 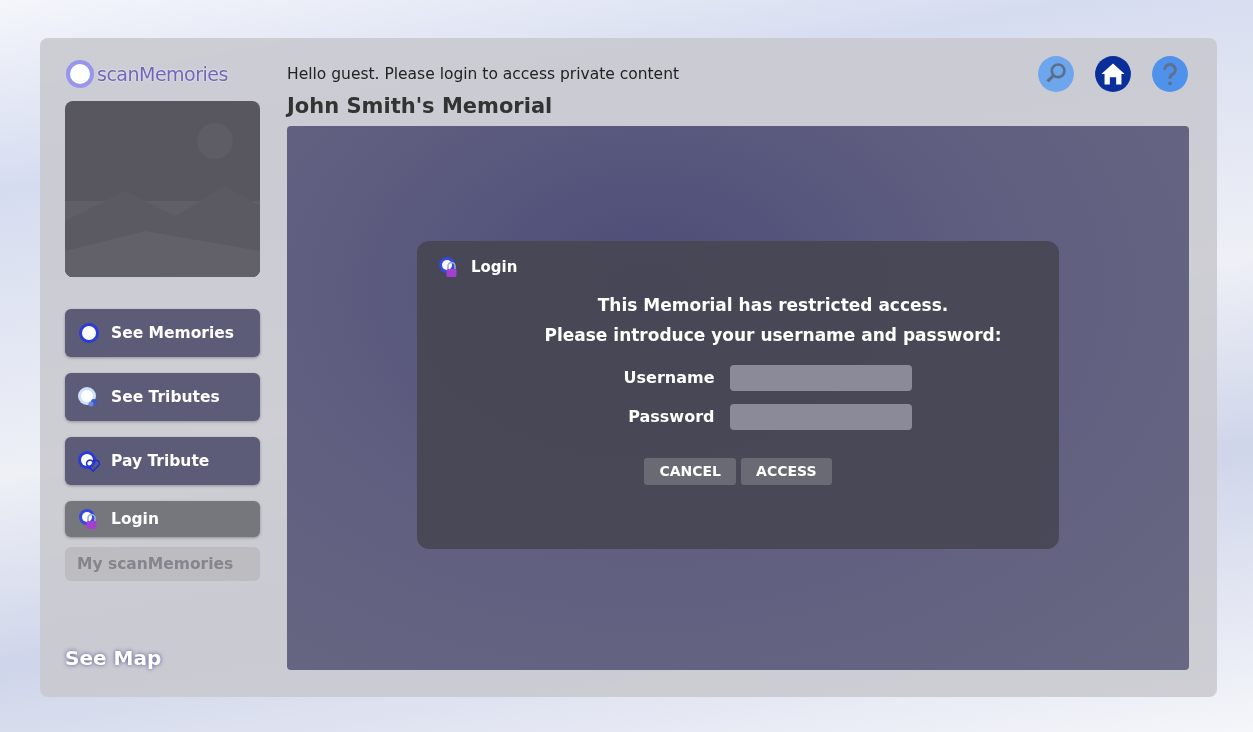 I want to click on sidebar-button: See Memories, so click(x=162, y=333).